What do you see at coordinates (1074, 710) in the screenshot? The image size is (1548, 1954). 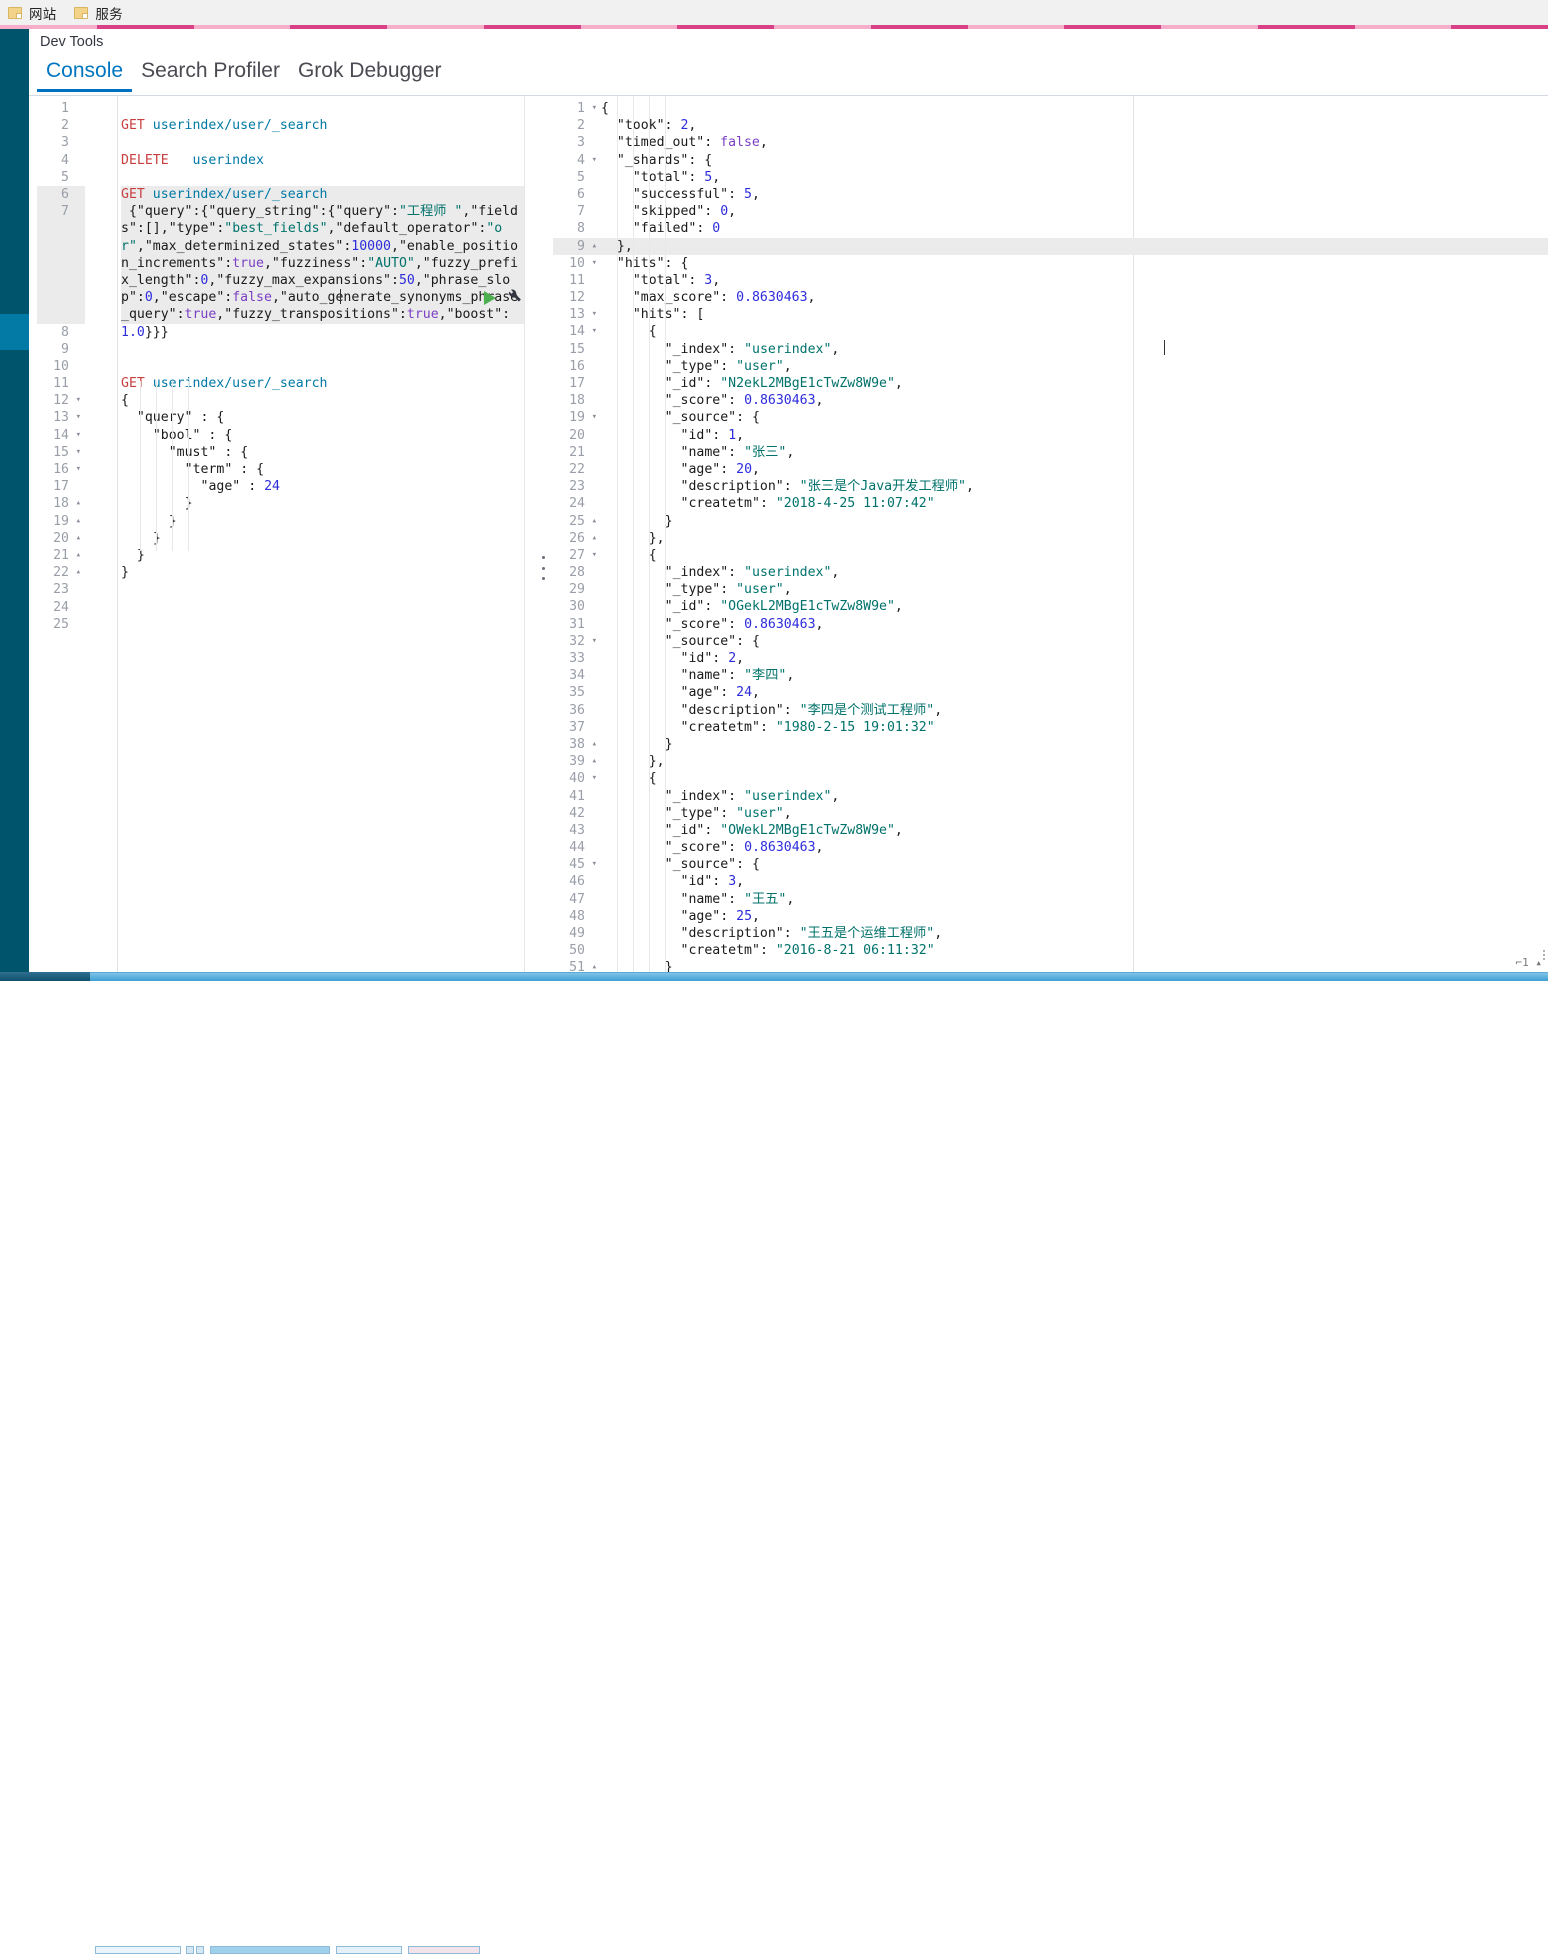 I see `code-line: "description": "李四是个测试工程师",` at bounding box center [1074, 710].